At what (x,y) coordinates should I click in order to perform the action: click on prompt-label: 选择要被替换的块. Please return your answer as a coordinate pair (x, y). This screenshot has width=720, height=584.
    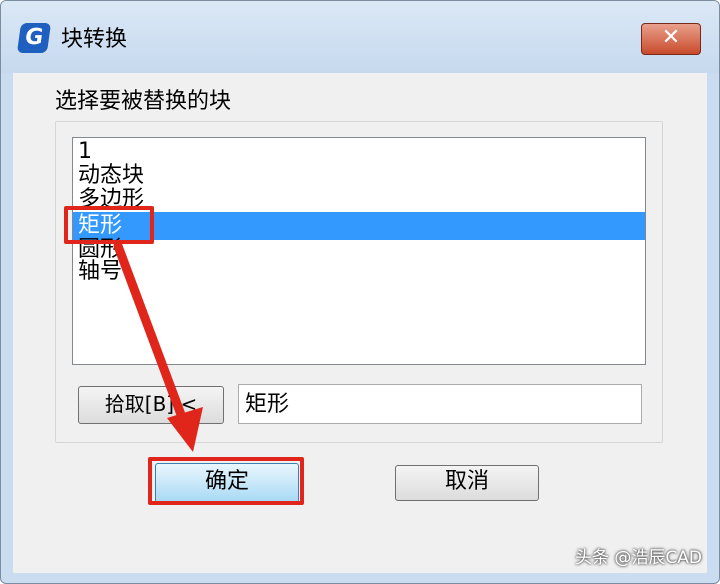
    Looking at the image, I should click on (143, 101).